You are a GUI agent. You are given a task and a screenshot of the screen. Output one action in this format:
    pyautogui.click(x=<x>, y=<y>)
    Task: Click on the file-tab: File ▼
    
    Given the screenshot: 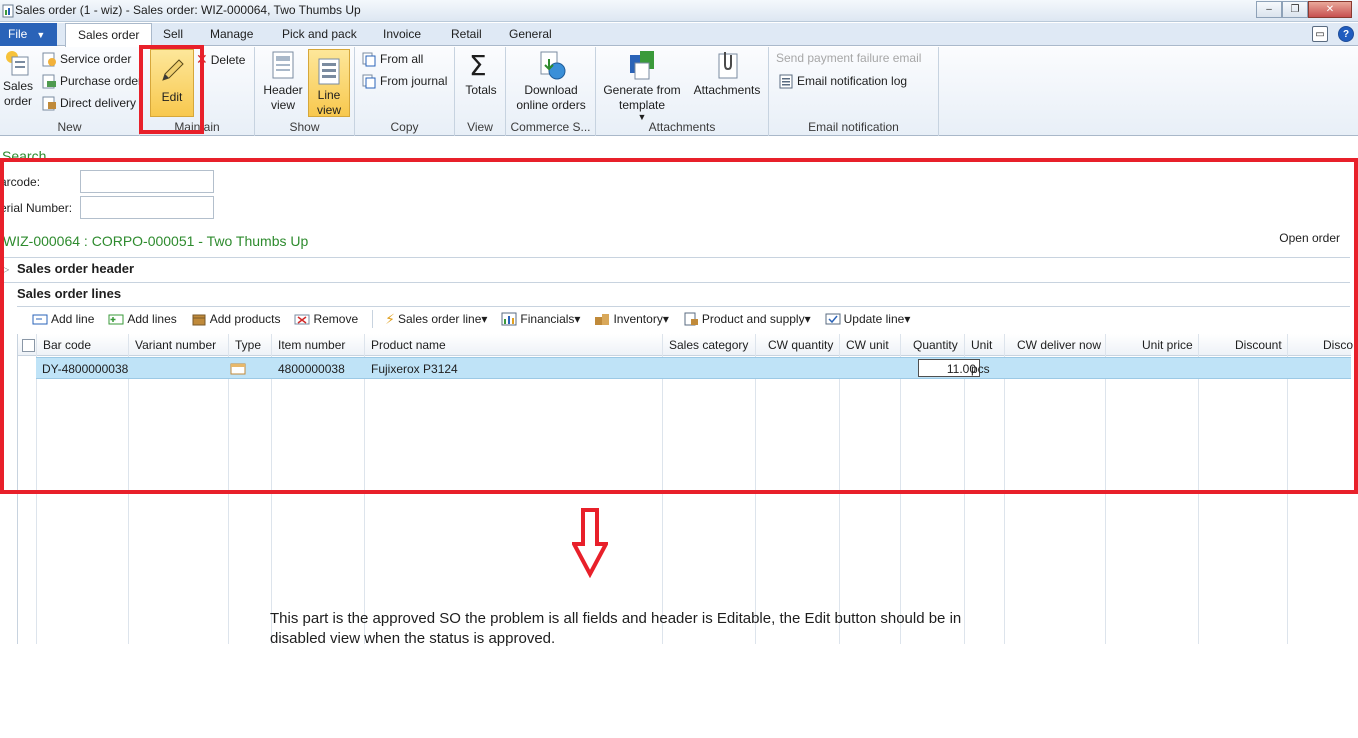 What is the action you would take?
    pyautogui.click(x=28, y=34)
    